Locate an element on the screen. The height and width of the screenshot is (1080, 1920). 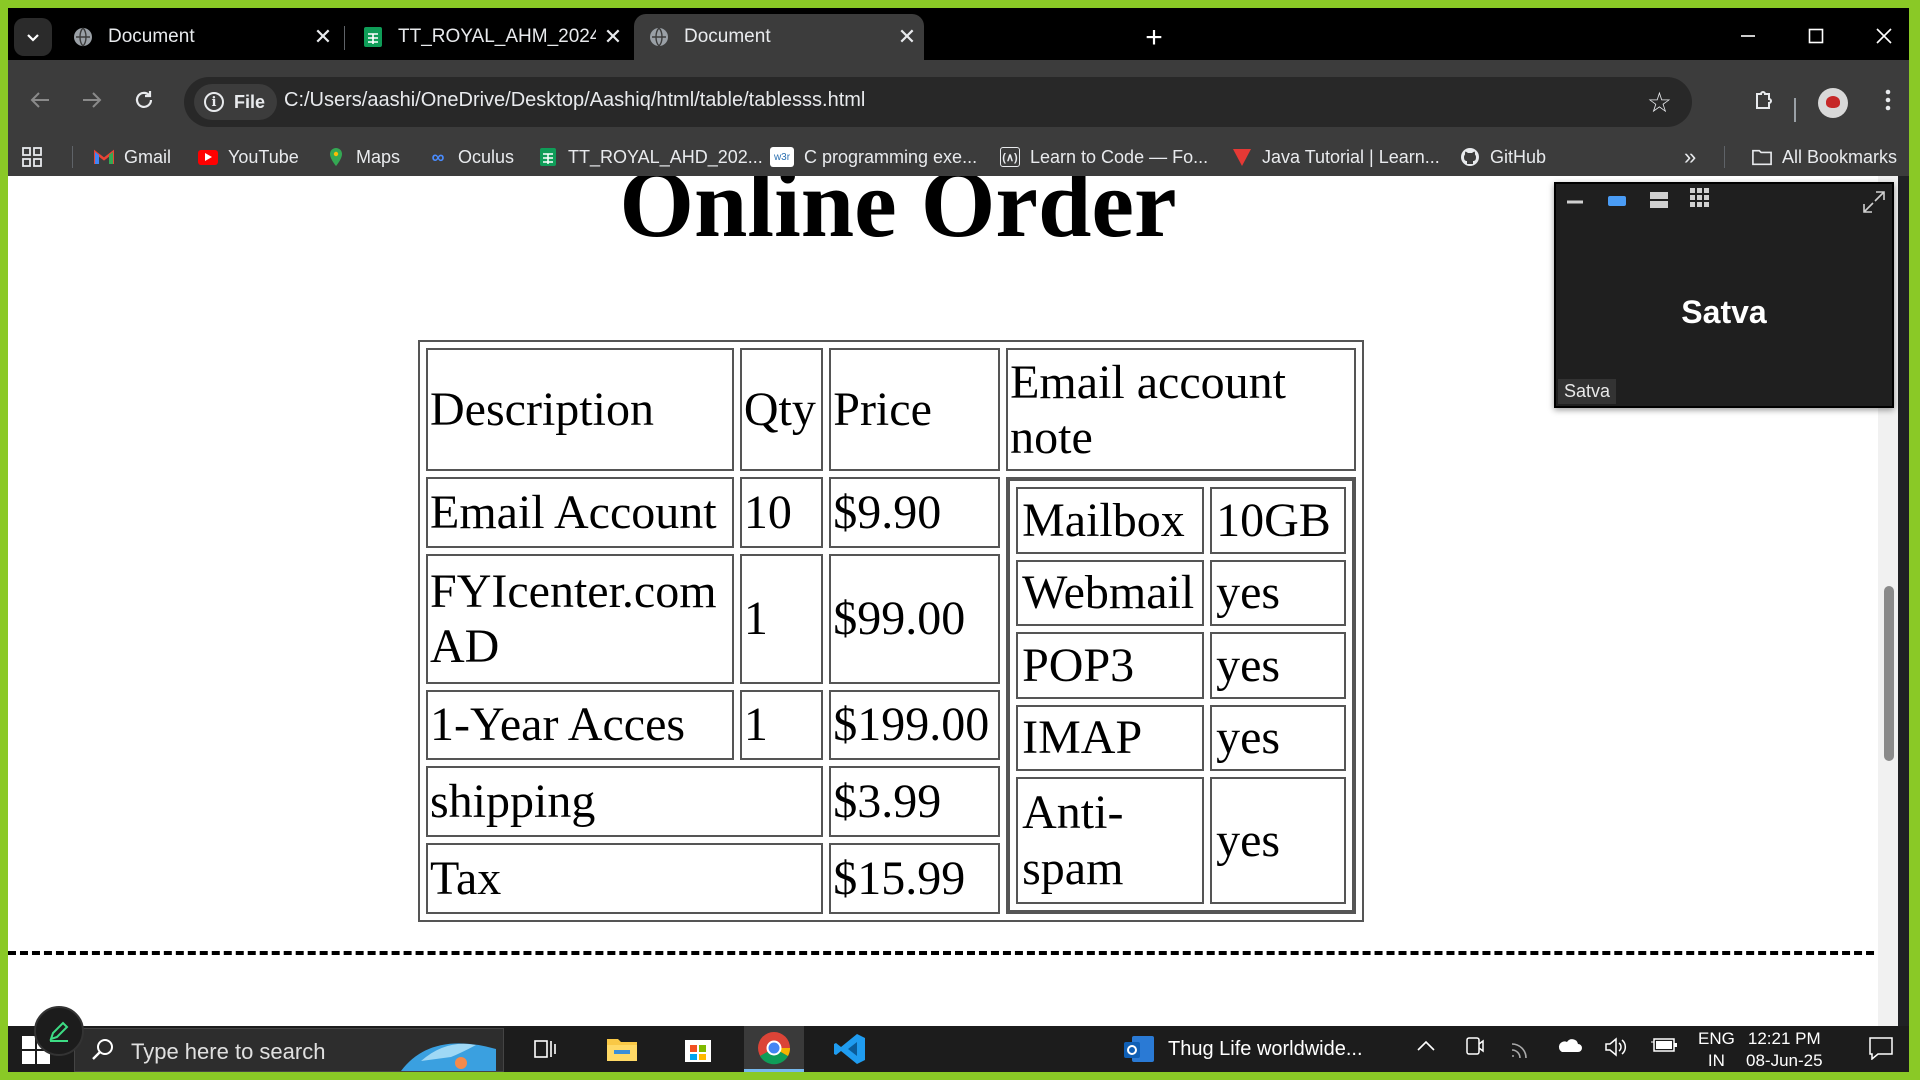
javatpoint-icon is located at coordinates (1242, 157).